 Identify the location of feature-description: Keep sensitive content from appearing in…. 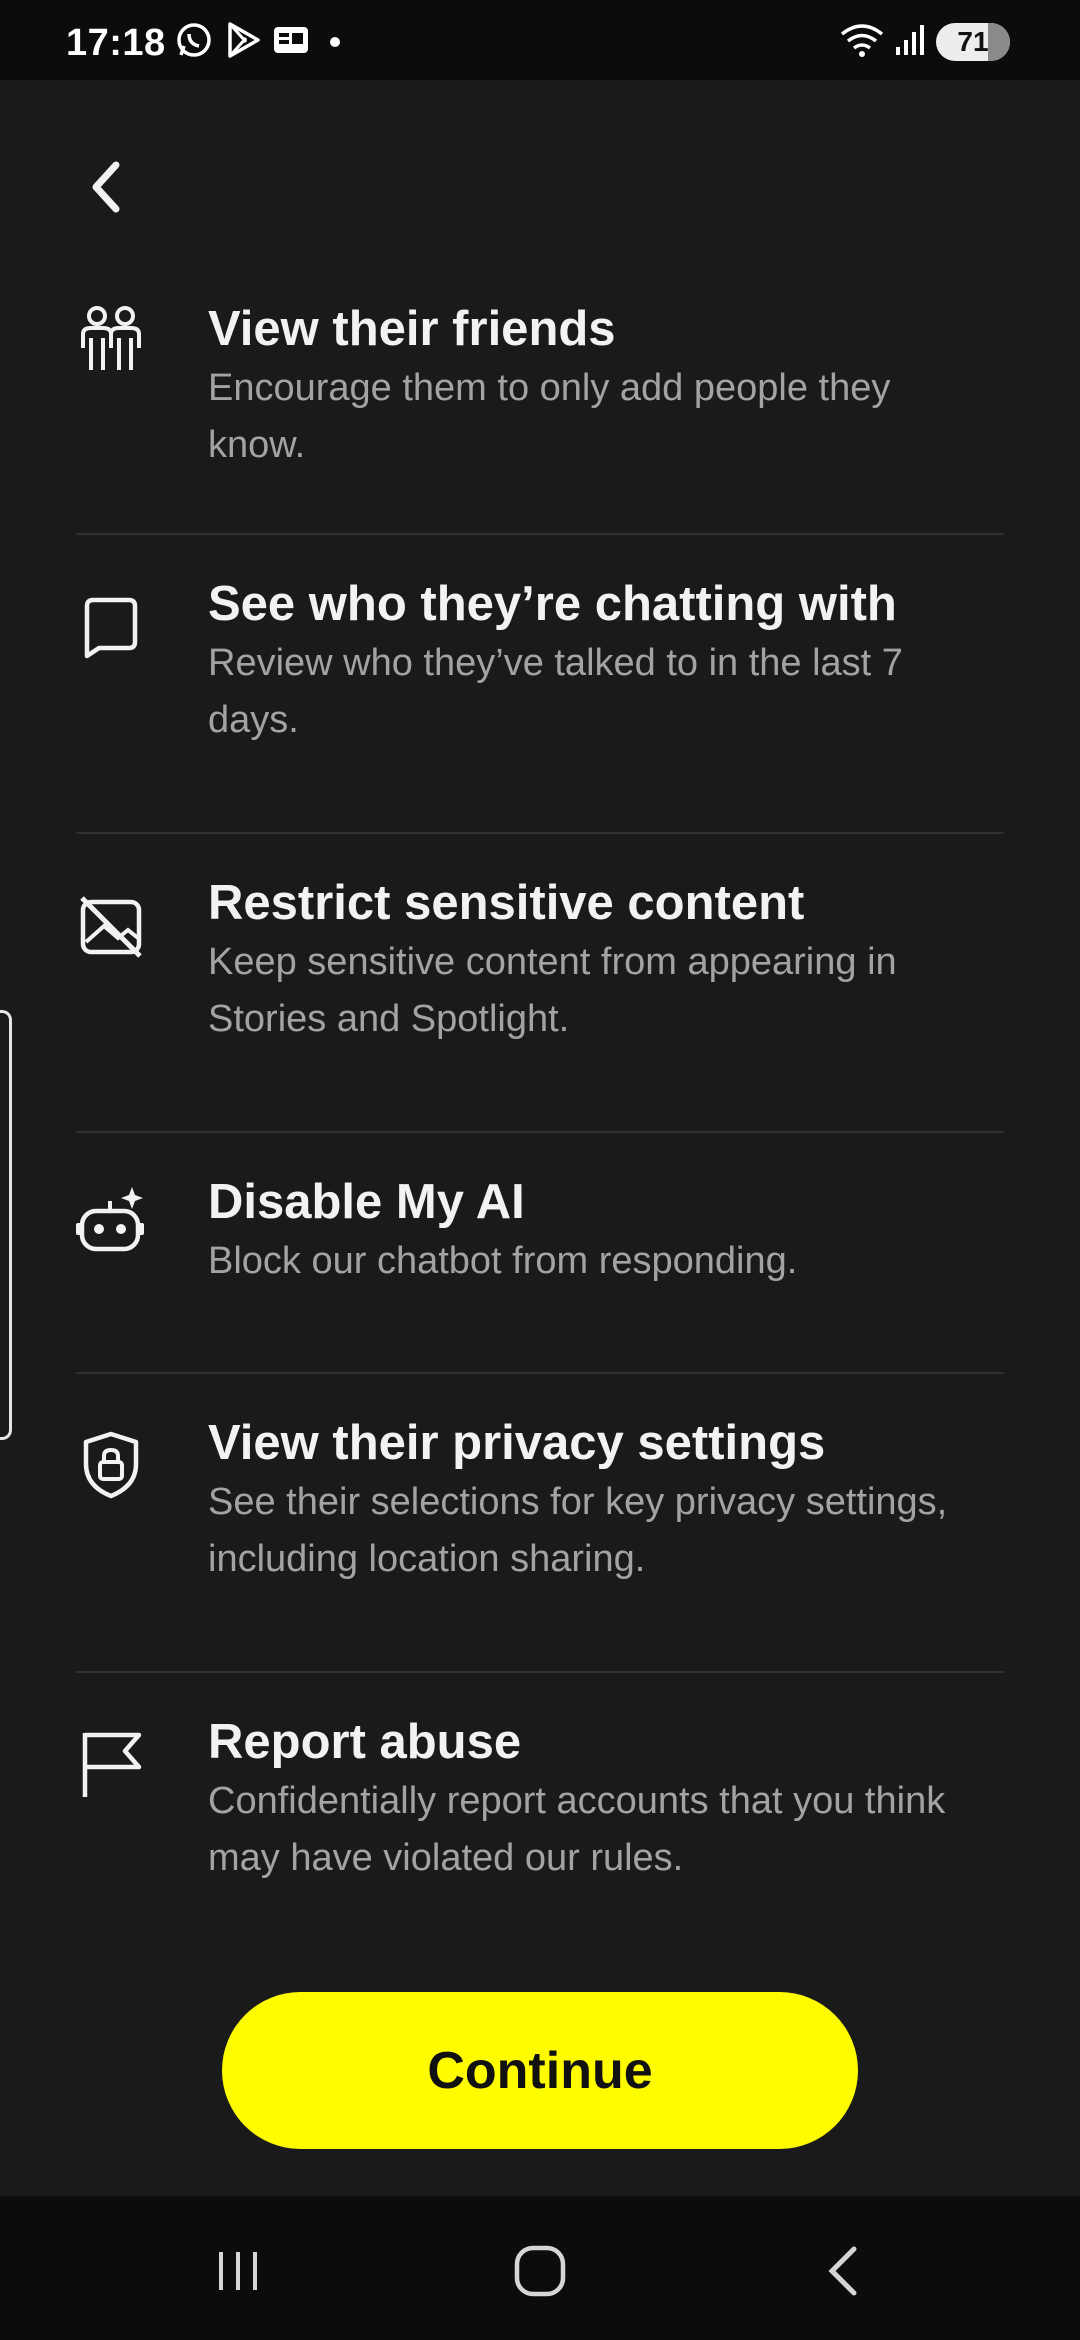
(552, 990).